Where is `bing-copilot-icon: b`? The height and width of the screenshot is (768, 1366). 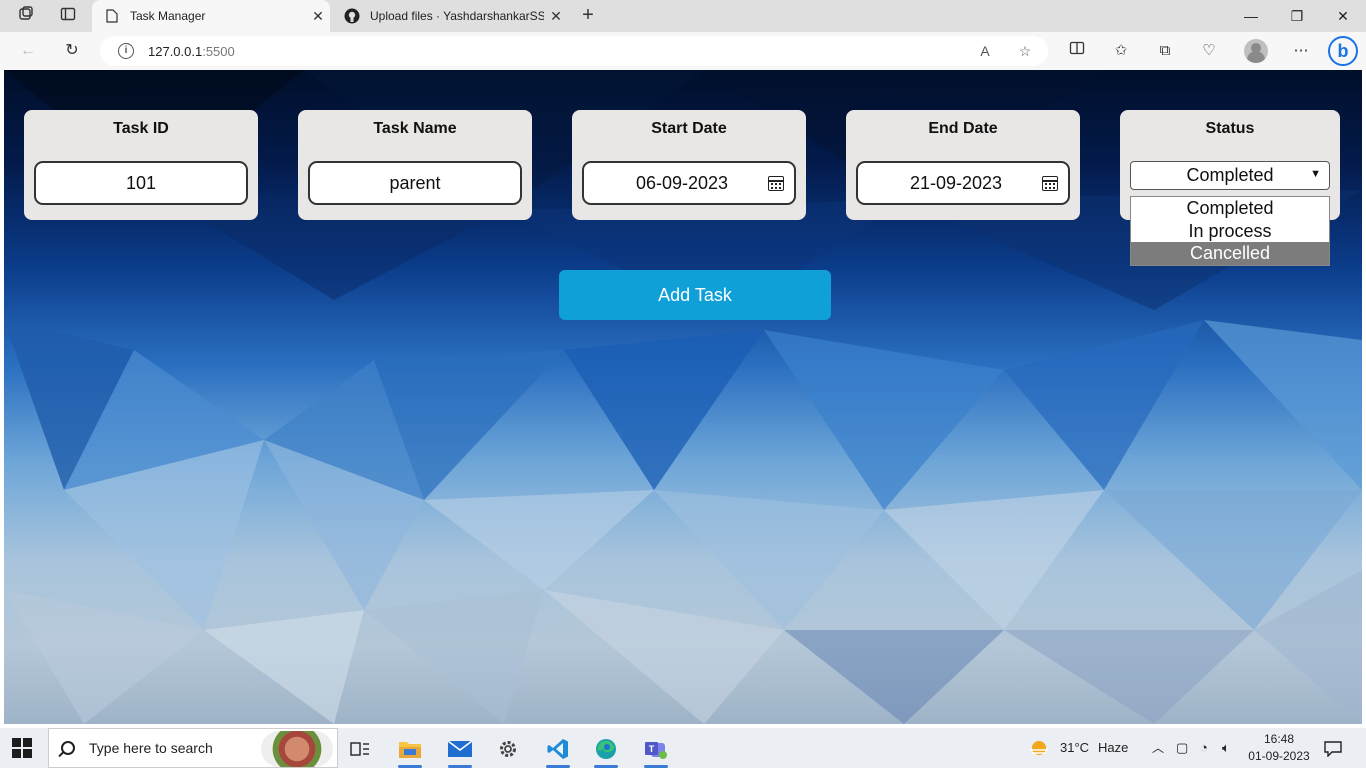 bing-copilot-icon: b is located at coordinates (1343, 51).